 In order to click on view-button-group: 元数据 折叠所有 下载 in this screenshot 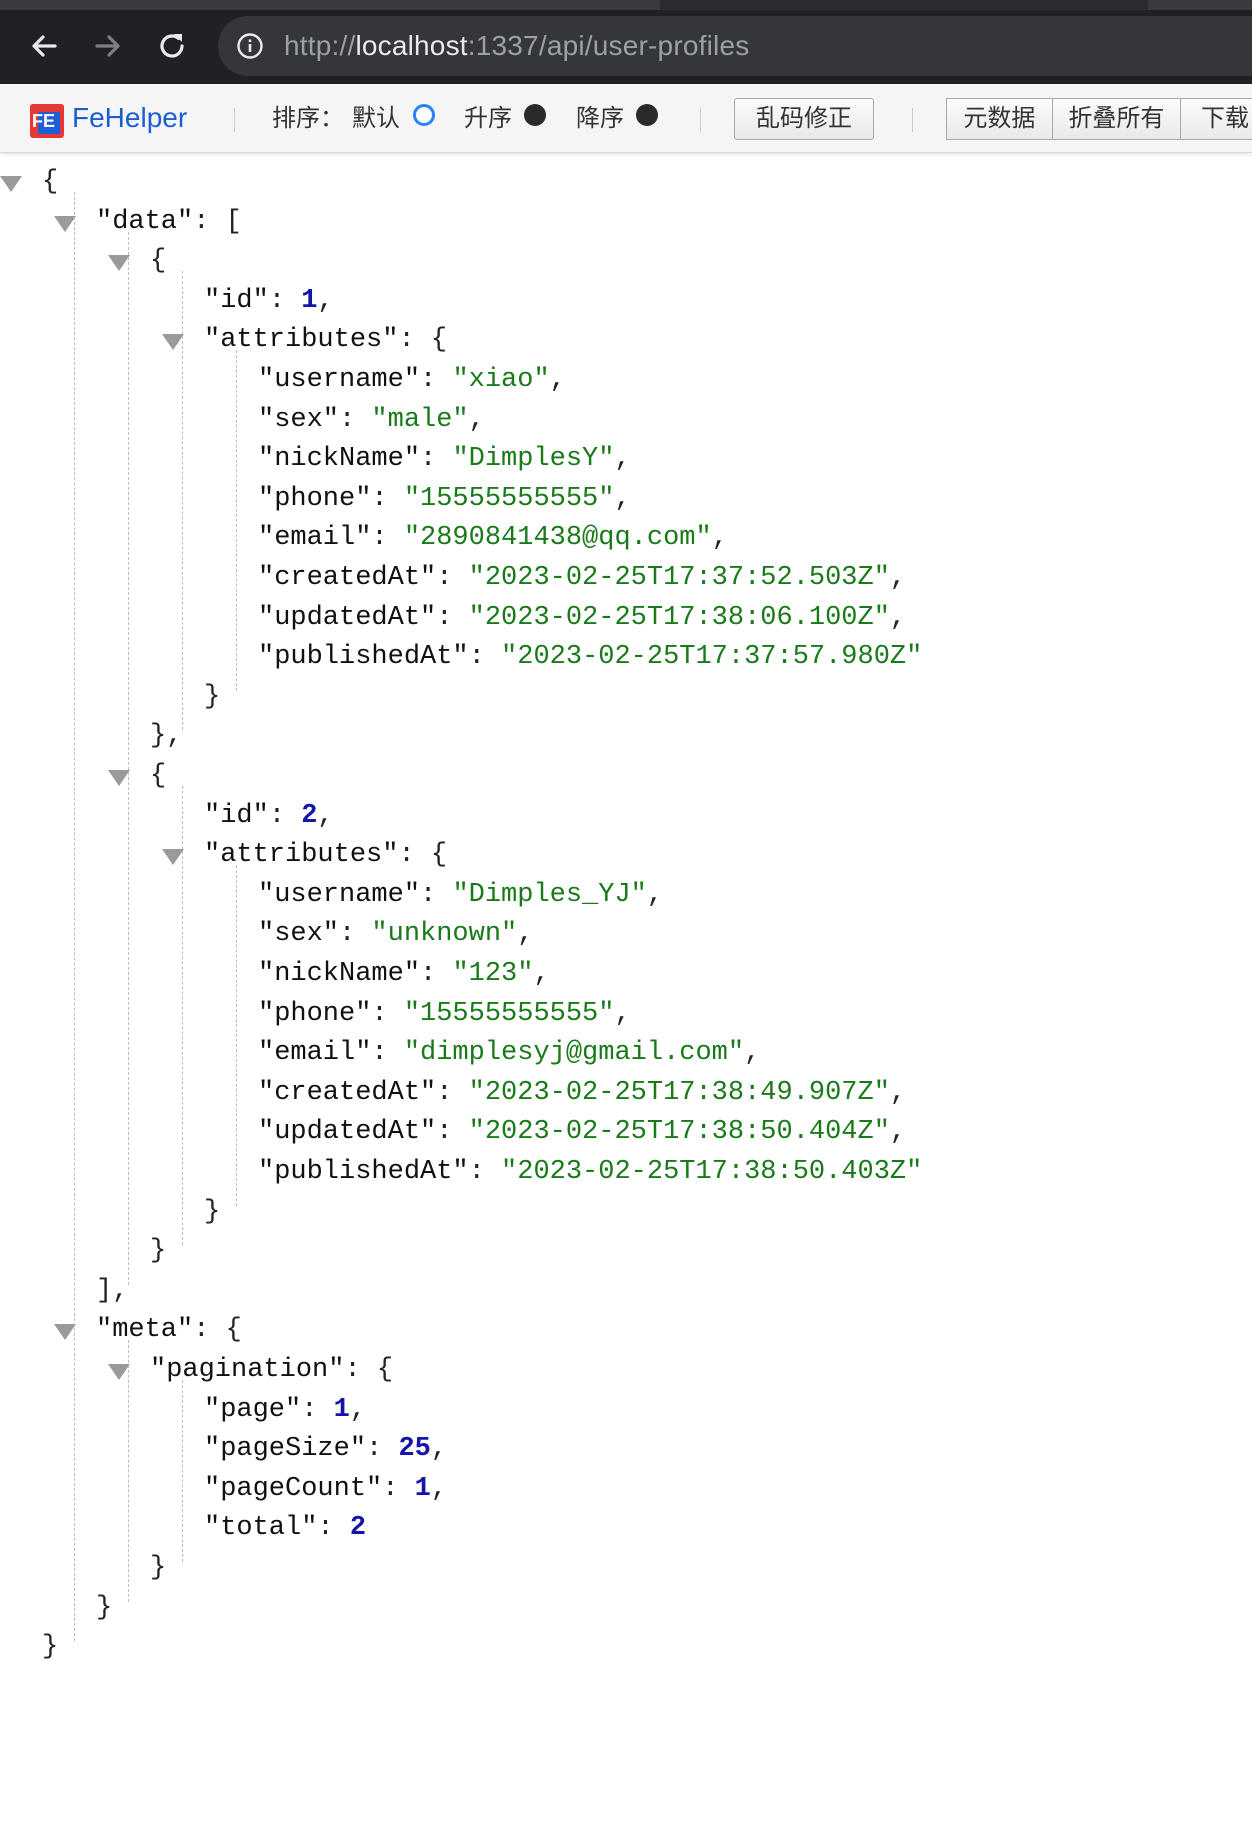, I will do `click(1099, 119)`.